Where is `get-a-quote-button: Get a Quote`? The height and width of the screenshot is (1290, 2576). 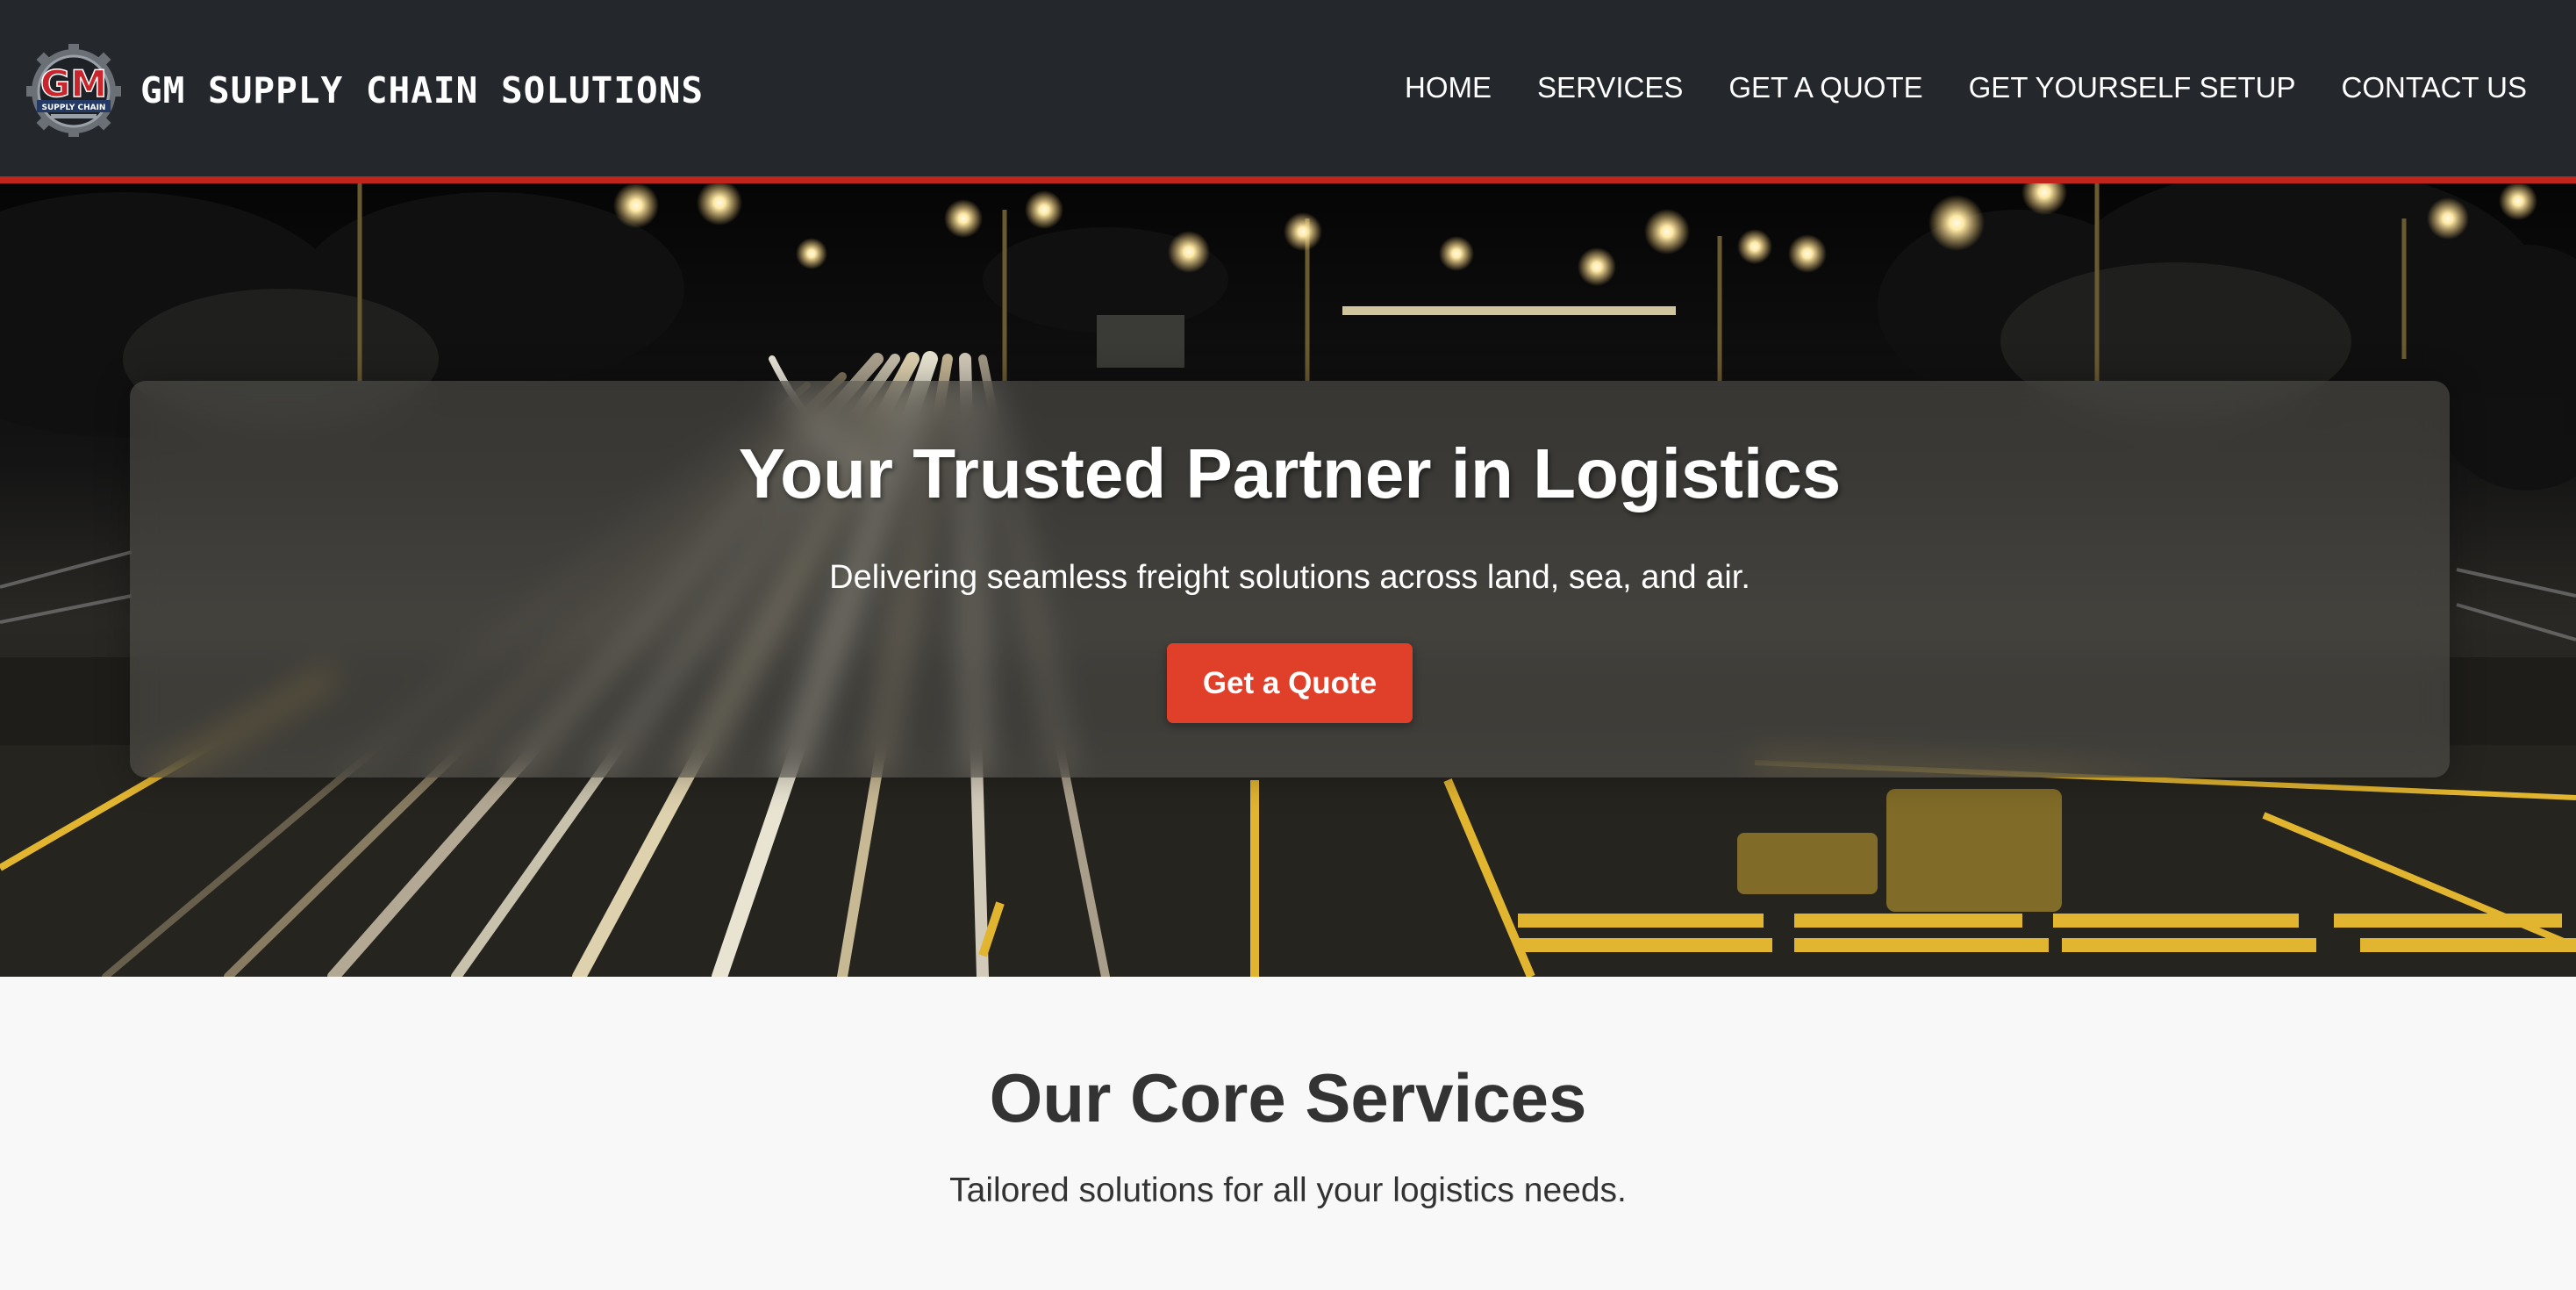
get-a-quote-button: Get a Quote is located at coordinates (1290, 683).